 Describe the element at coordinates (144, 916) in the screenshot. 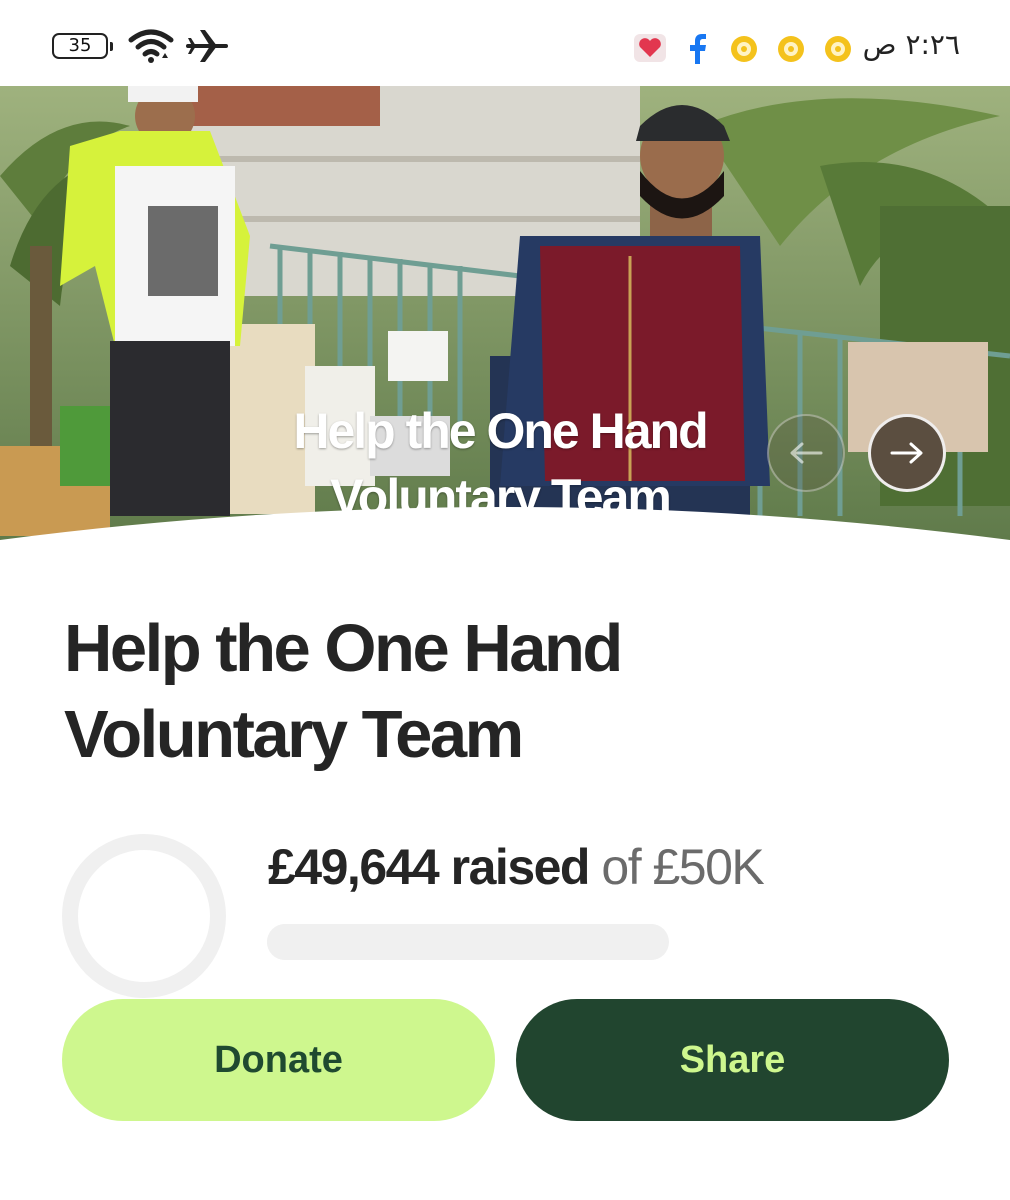

I see `progress-ring` at that location.